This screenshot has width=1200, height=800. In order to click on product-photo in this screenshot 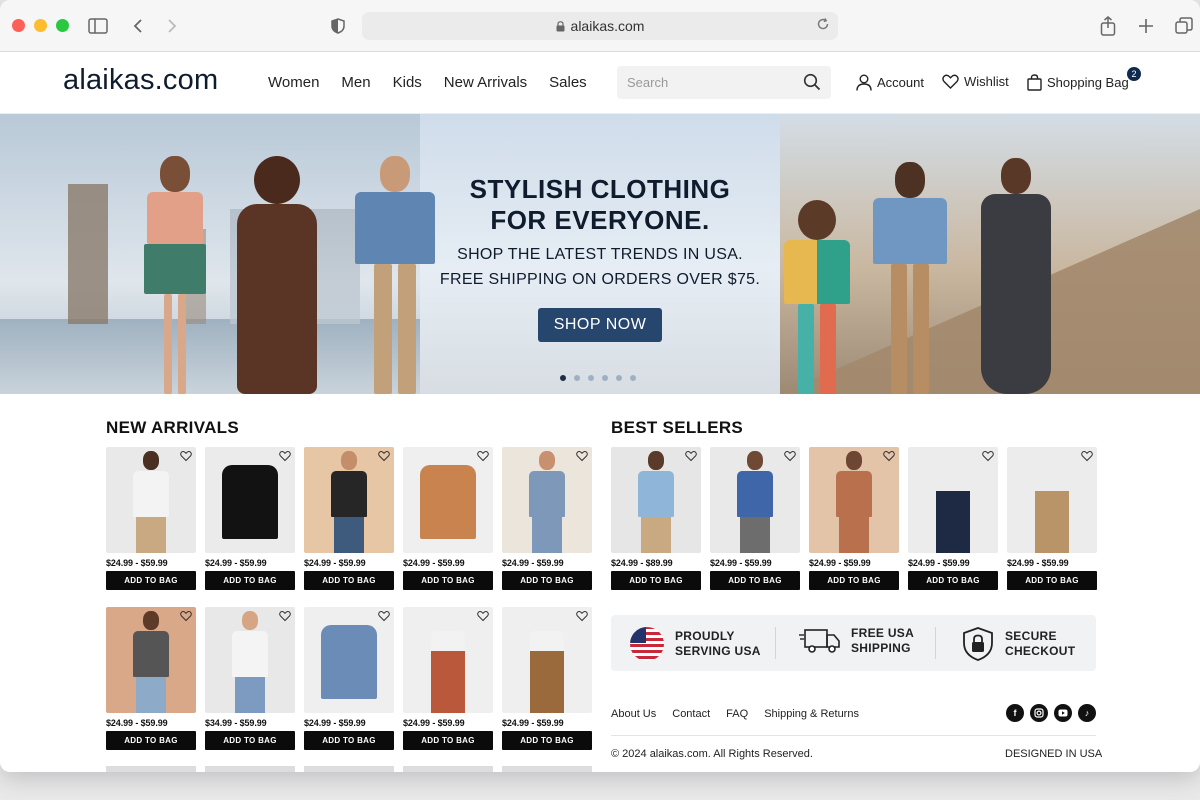, I will do `click(953, 511)`.